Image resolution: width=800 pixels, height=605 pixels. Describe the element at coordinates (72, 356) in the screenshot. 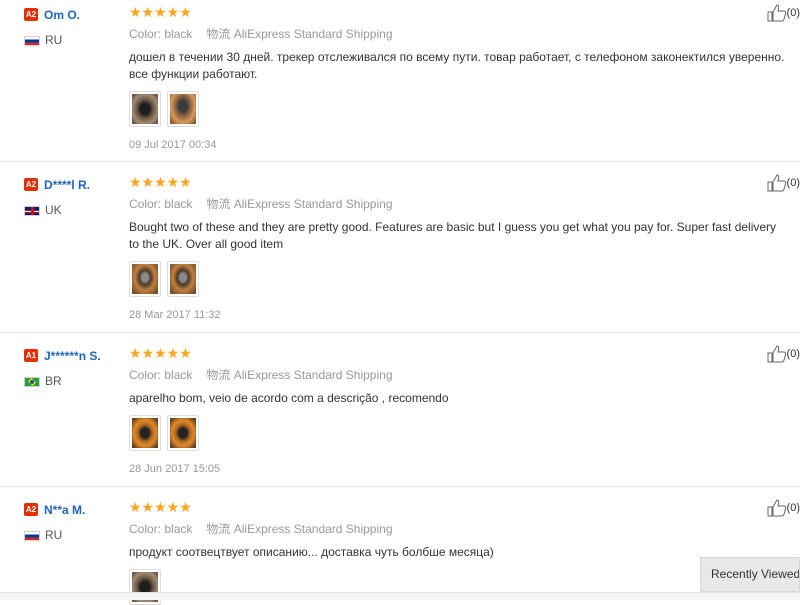

I see `reviewer-name: J******n S.` at that location.